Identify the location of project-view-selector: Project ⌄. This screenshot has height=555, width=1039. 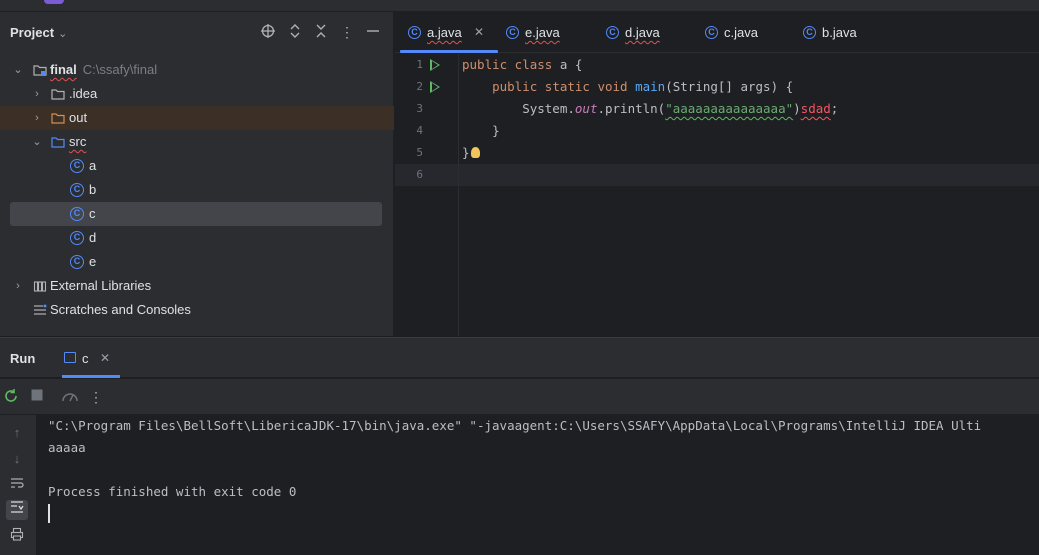
(38, 32).